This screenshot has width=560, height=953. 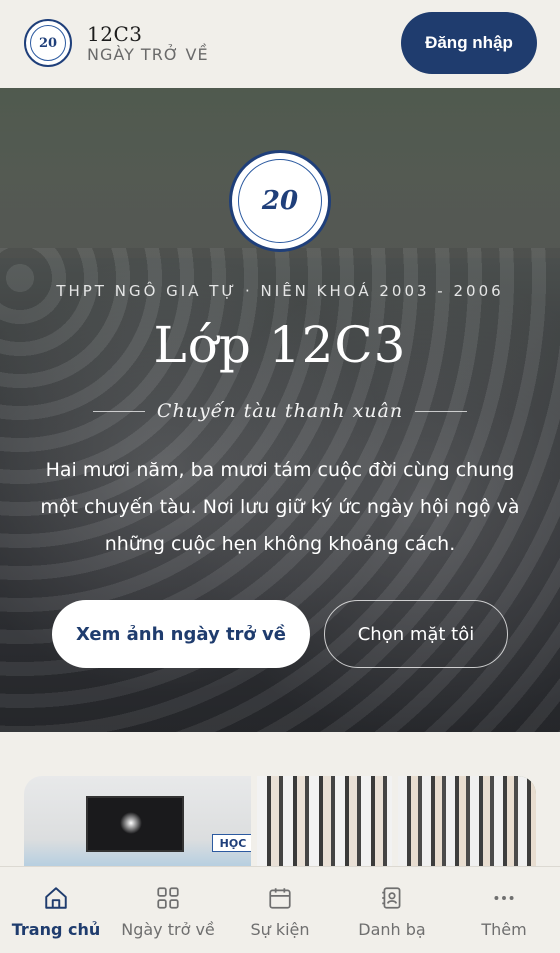 I want to click on nav-item-contacts: Danh bạ, so click(x=392, y=910).